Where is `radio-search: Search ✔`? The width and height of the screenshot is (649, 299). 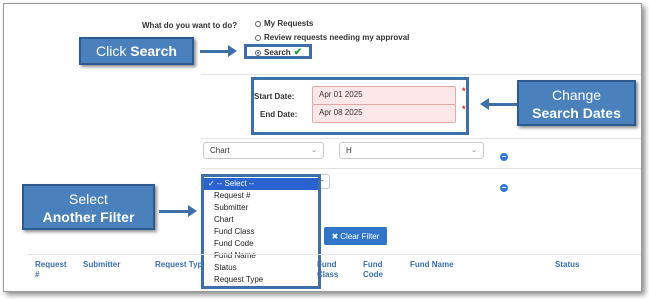
radio-search: Search ✔ is located at coordinates (278, 52).